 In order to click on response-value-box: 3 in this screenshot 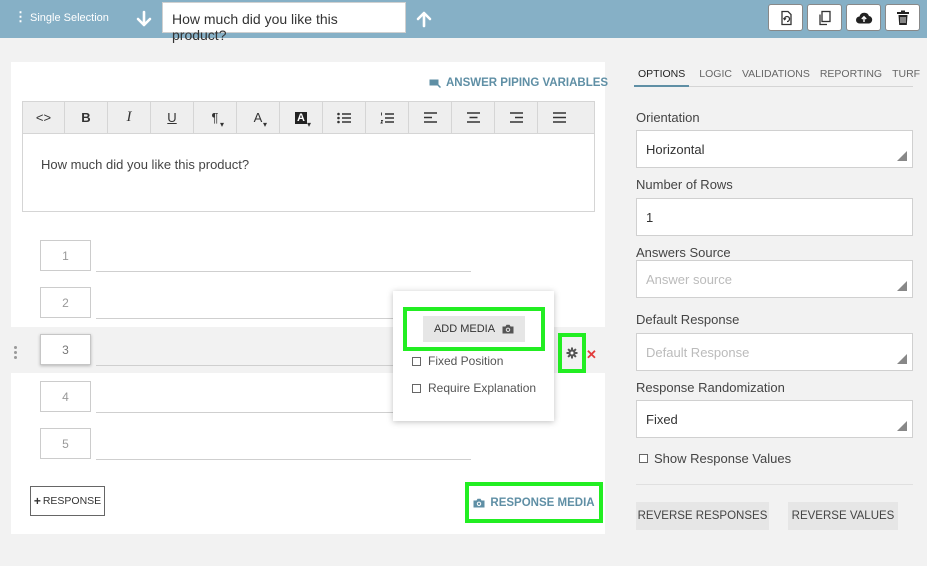, I will do `click(65, 349)`.